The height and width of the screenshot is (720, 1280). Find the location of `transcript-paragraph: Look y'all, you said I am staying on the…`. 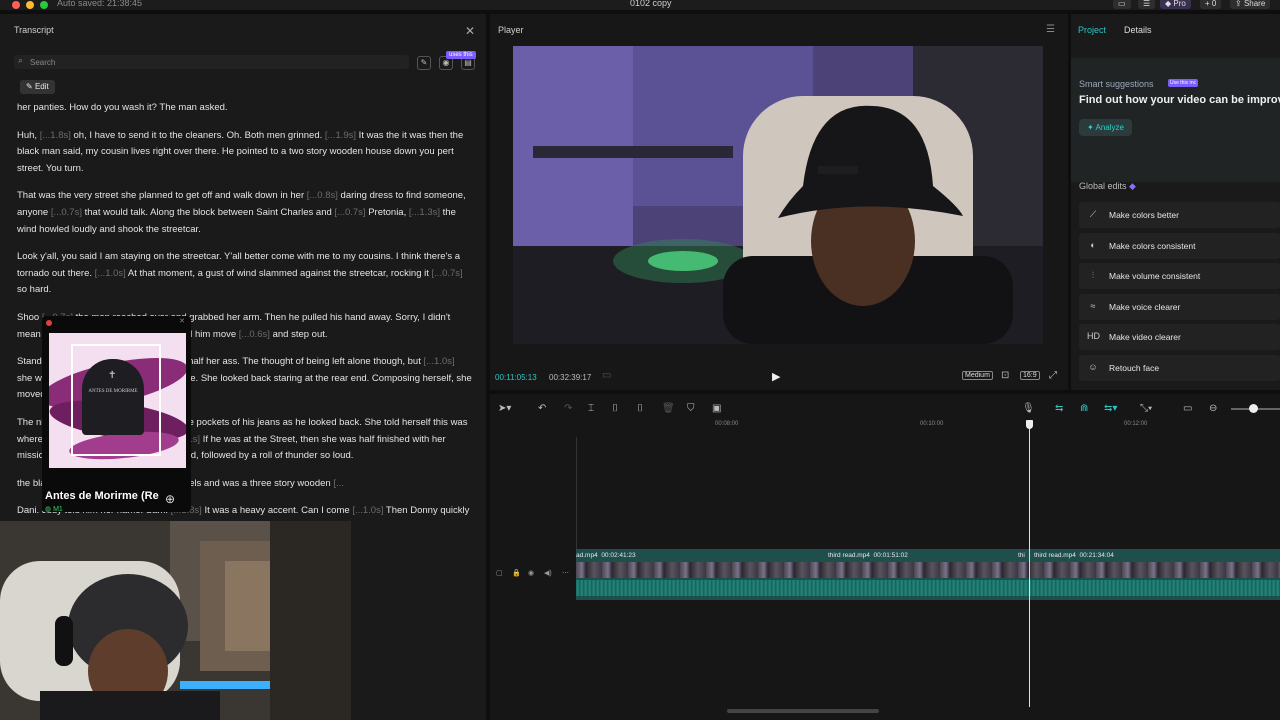

transcript-paragraph: Look y'all, you said I am staying on the… is located at coordinates (244, 274).